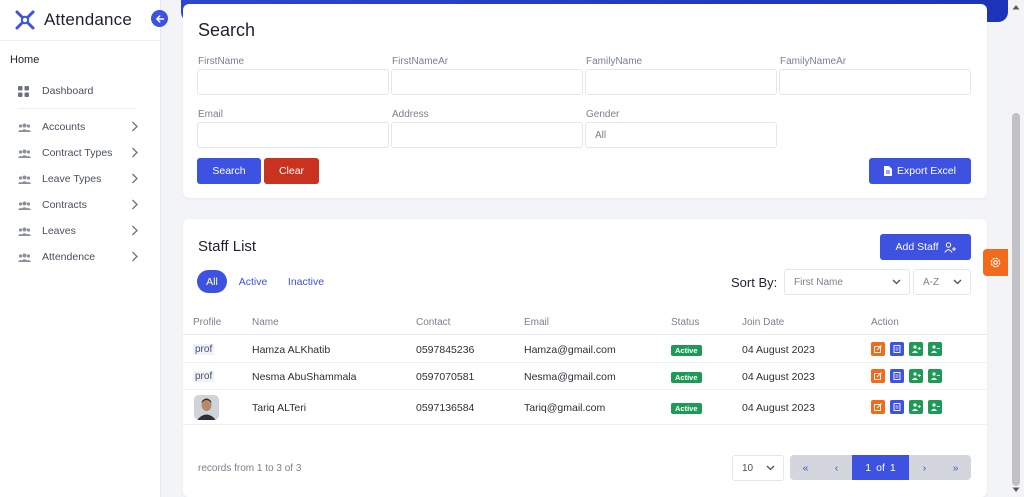 This screenshot has height=497, width=1024. What do you see at coordinates (681, 135) in the screenshot?
I see `gender-select: All` at bounding box center [681, 135].